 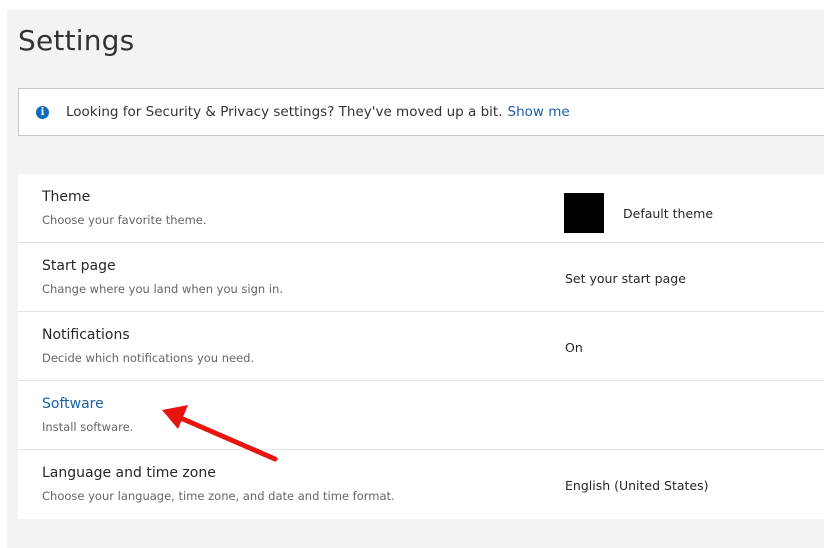 I want to click on info-icon: i, so click(x=42, y=112).